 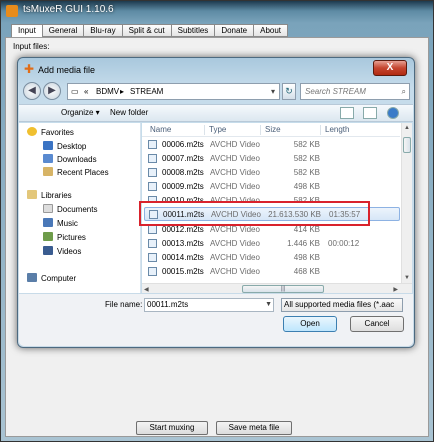 I want to click on scroll-left-icon: ◀, so click(x=146, y=289).